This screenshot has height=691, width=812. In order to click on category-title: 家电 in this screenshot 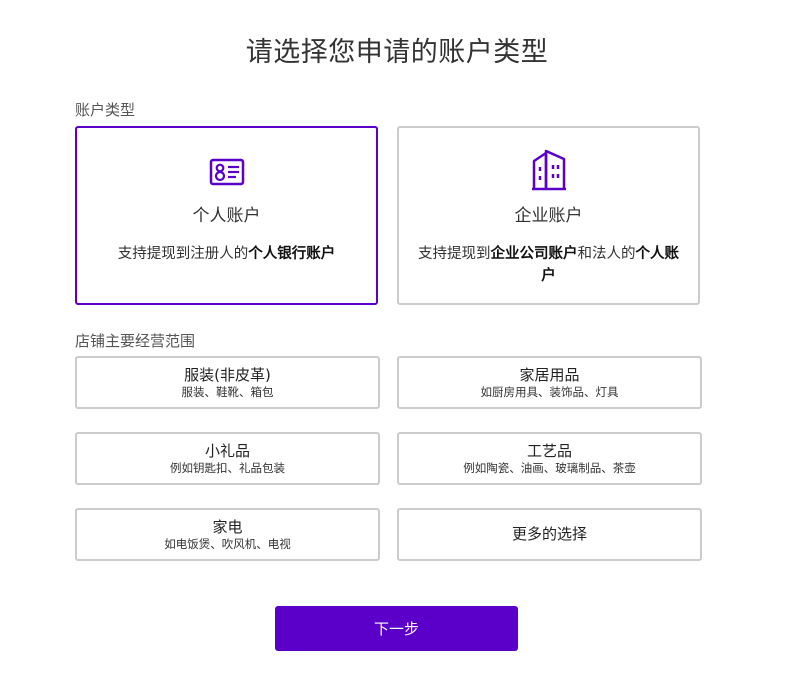, I will do `click(227, 527)`.